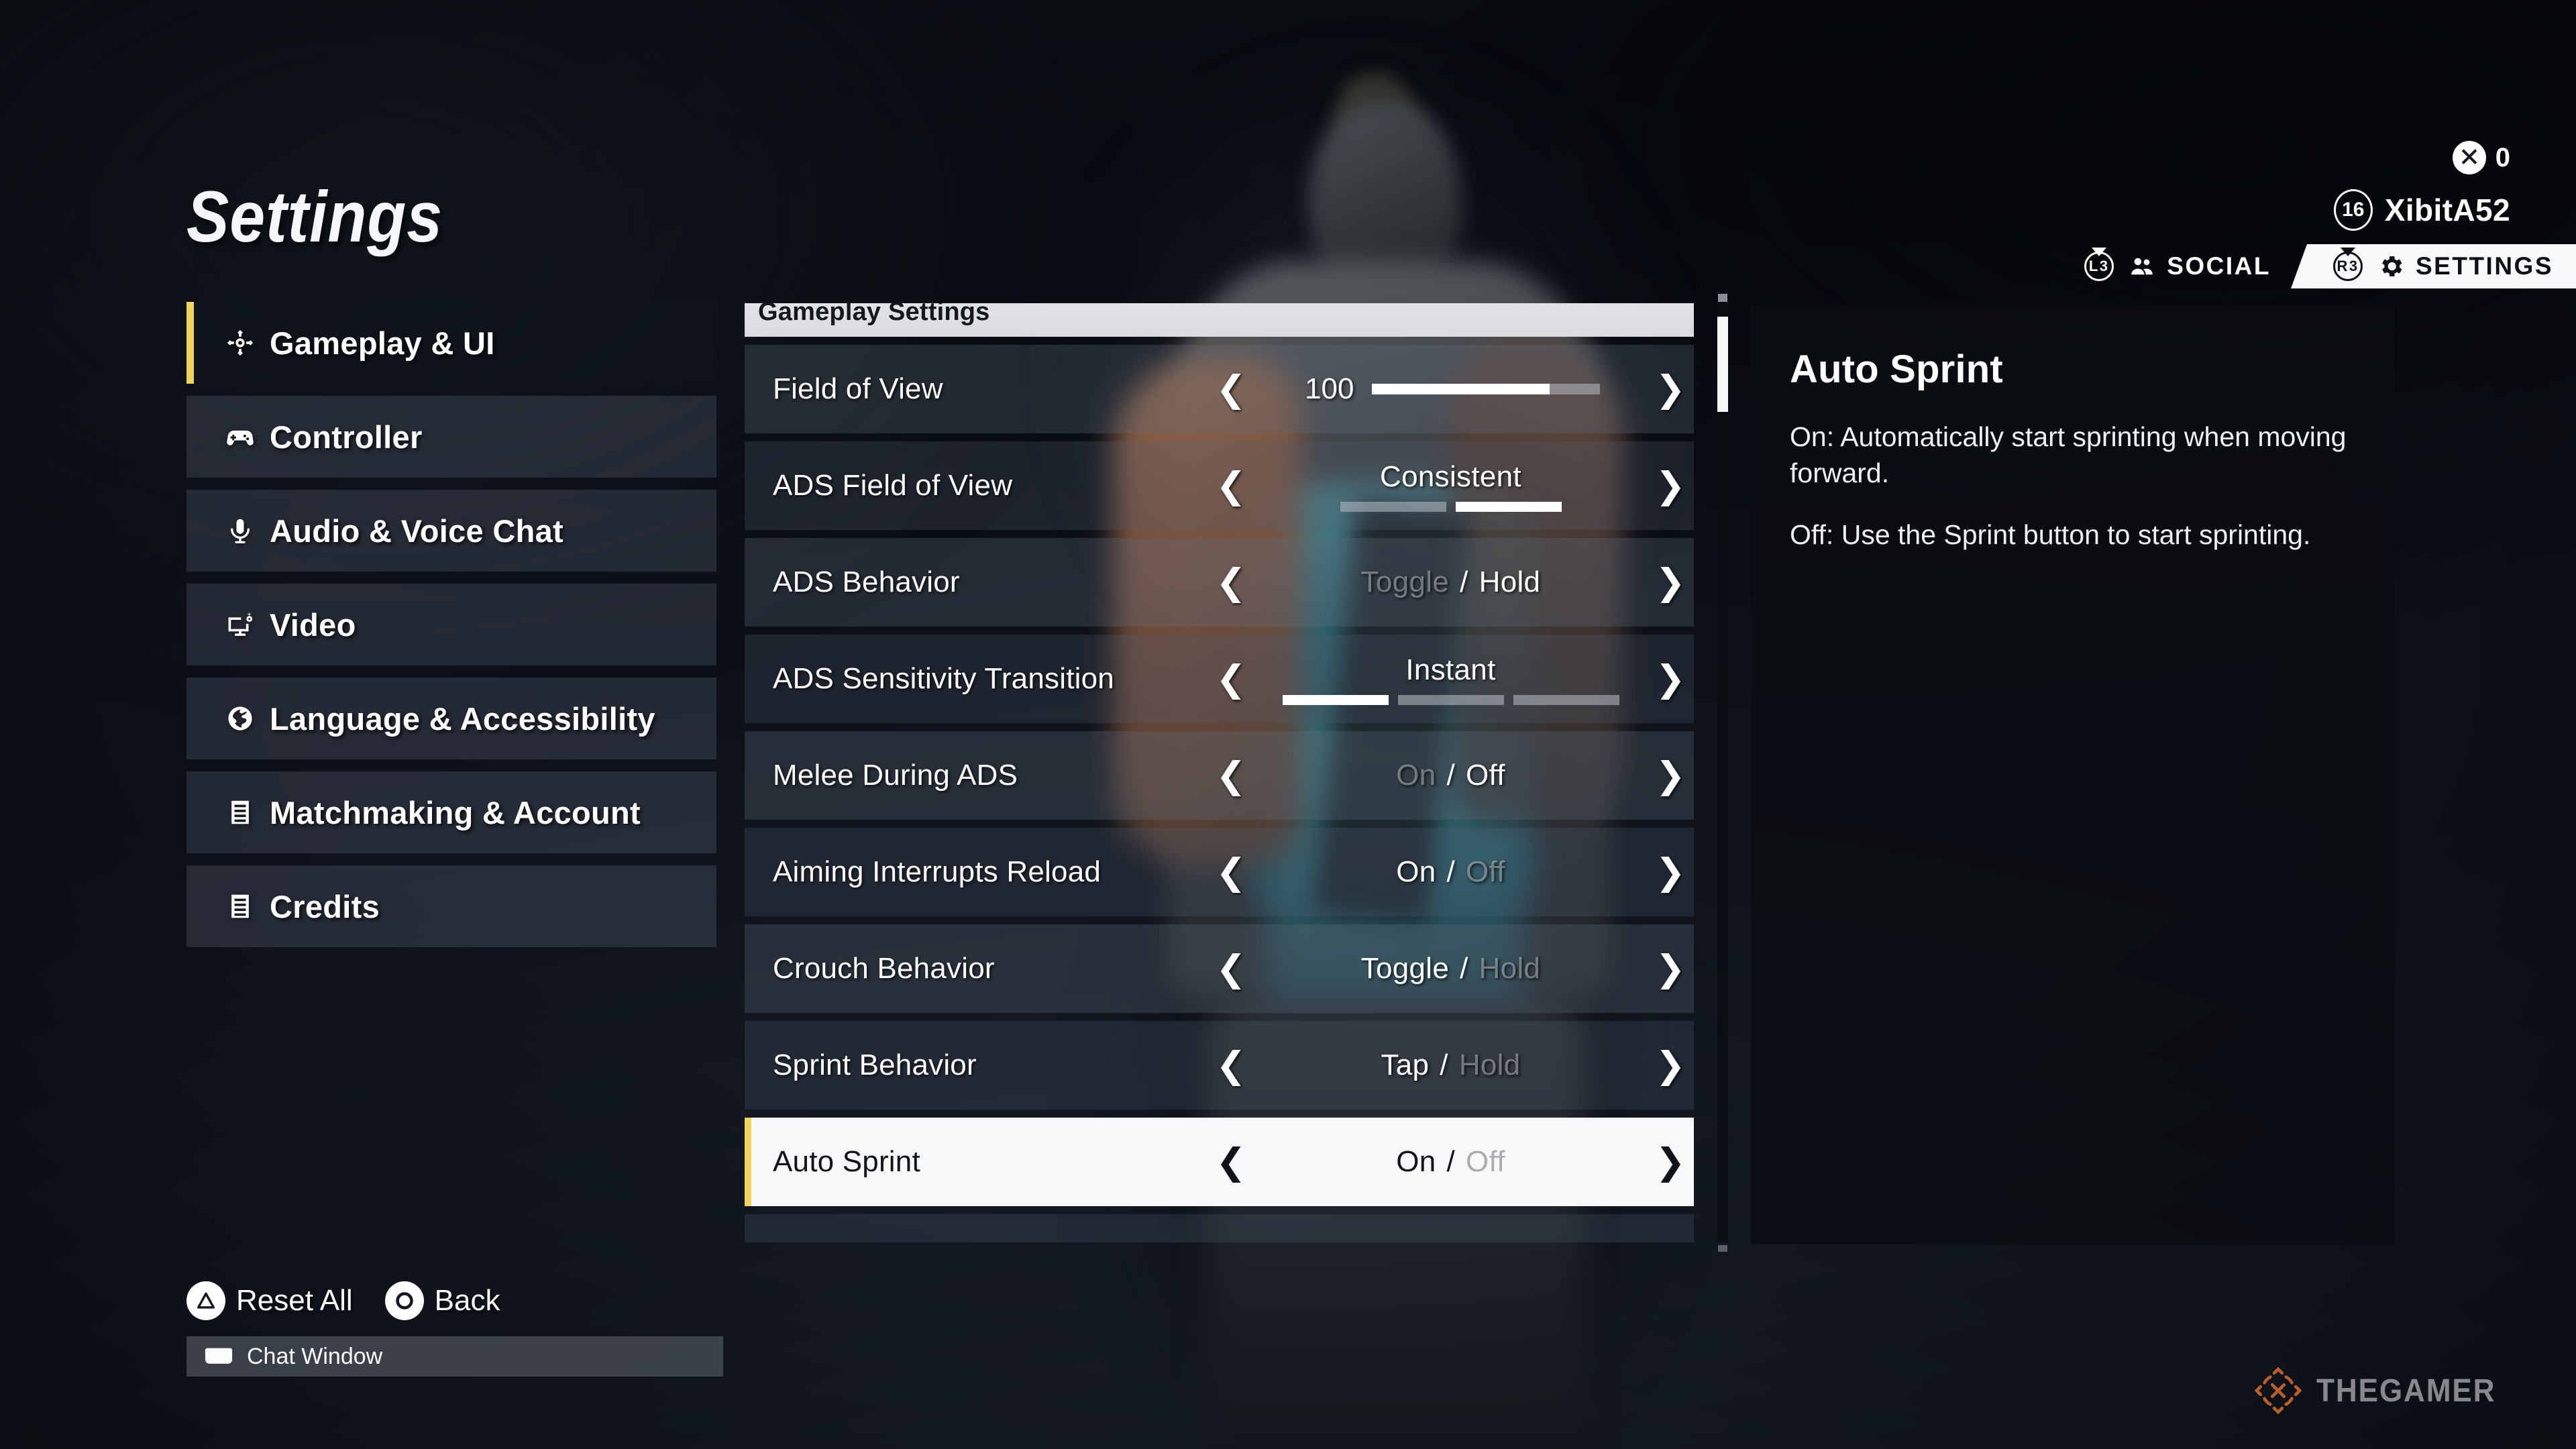  Describe the element at coordinates (2502, 157) in the screenshot. I see `currency-amount: 0` at that location.